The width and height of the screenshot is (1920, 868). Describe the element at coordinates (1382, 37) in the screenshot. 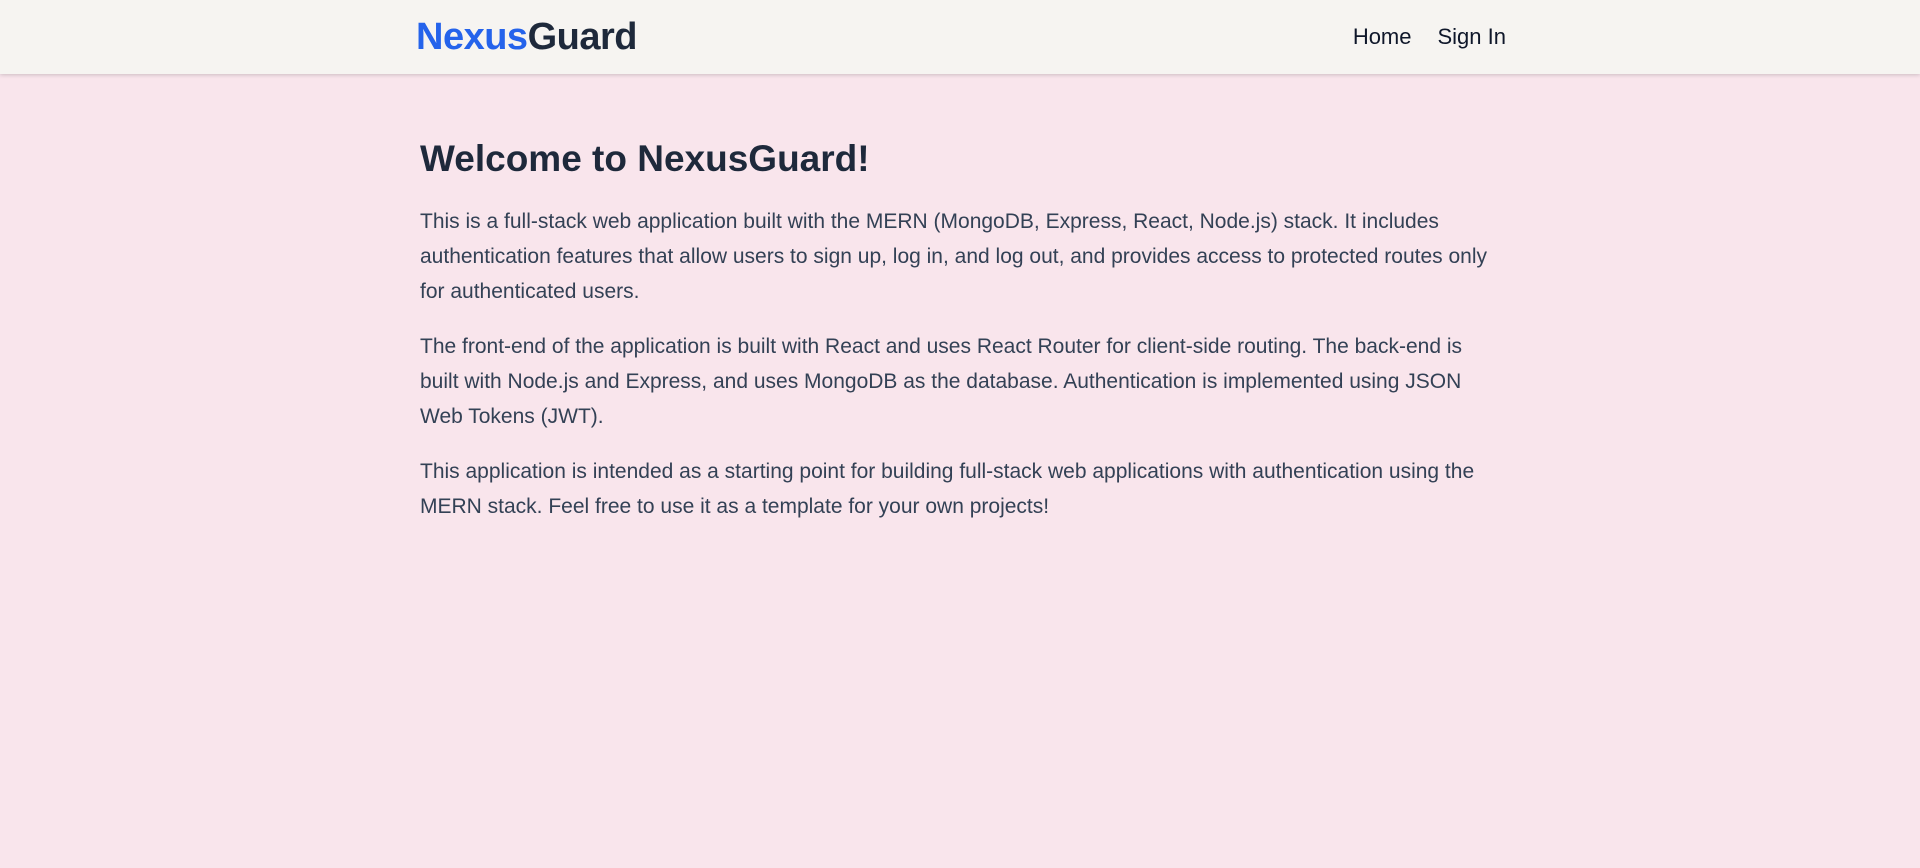

I see `nav-link-home: Home` at that location.